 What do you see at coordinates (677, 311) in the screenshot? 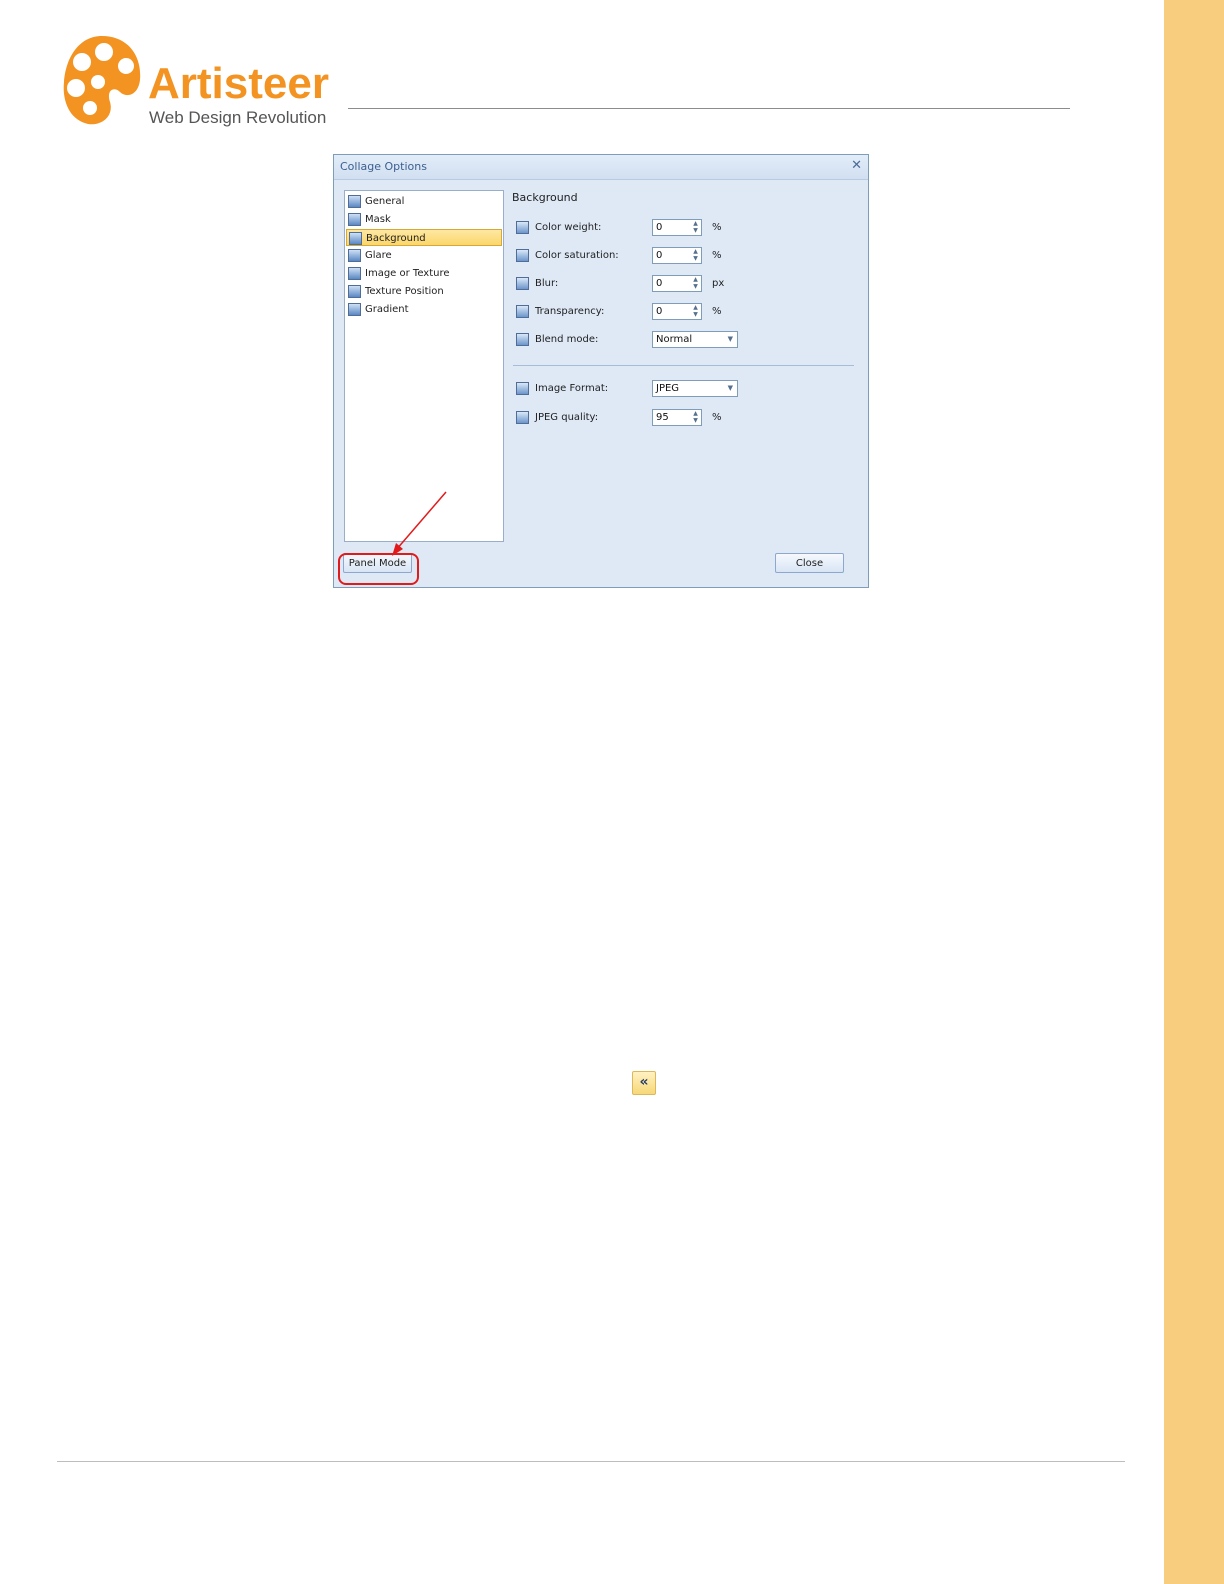
I see `transparency-spinner: 0 ▲ ▼` at bounding box center [677, 311].